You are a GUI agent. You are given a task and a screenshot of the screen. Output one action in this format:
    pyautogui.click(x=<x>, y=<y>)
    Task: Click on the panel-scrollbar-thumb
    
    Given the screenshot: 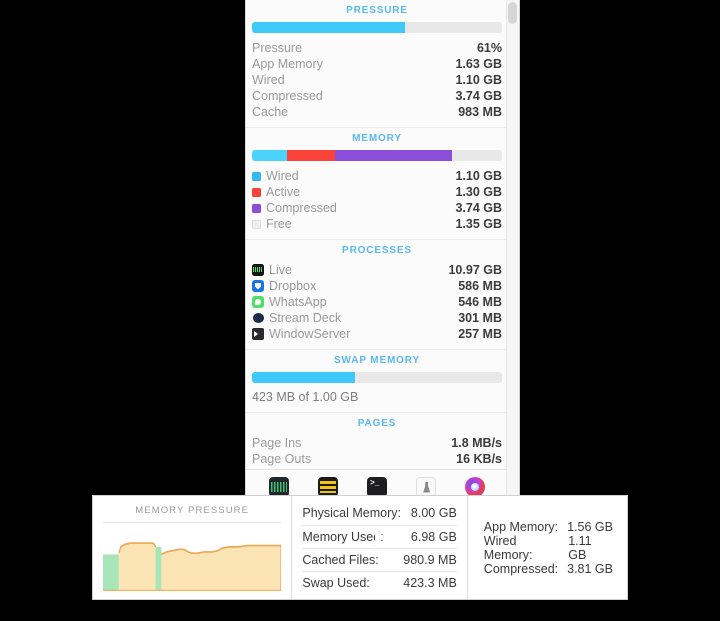 What is the action you would take?
    pyautogui.click(x=512, y=13)
    